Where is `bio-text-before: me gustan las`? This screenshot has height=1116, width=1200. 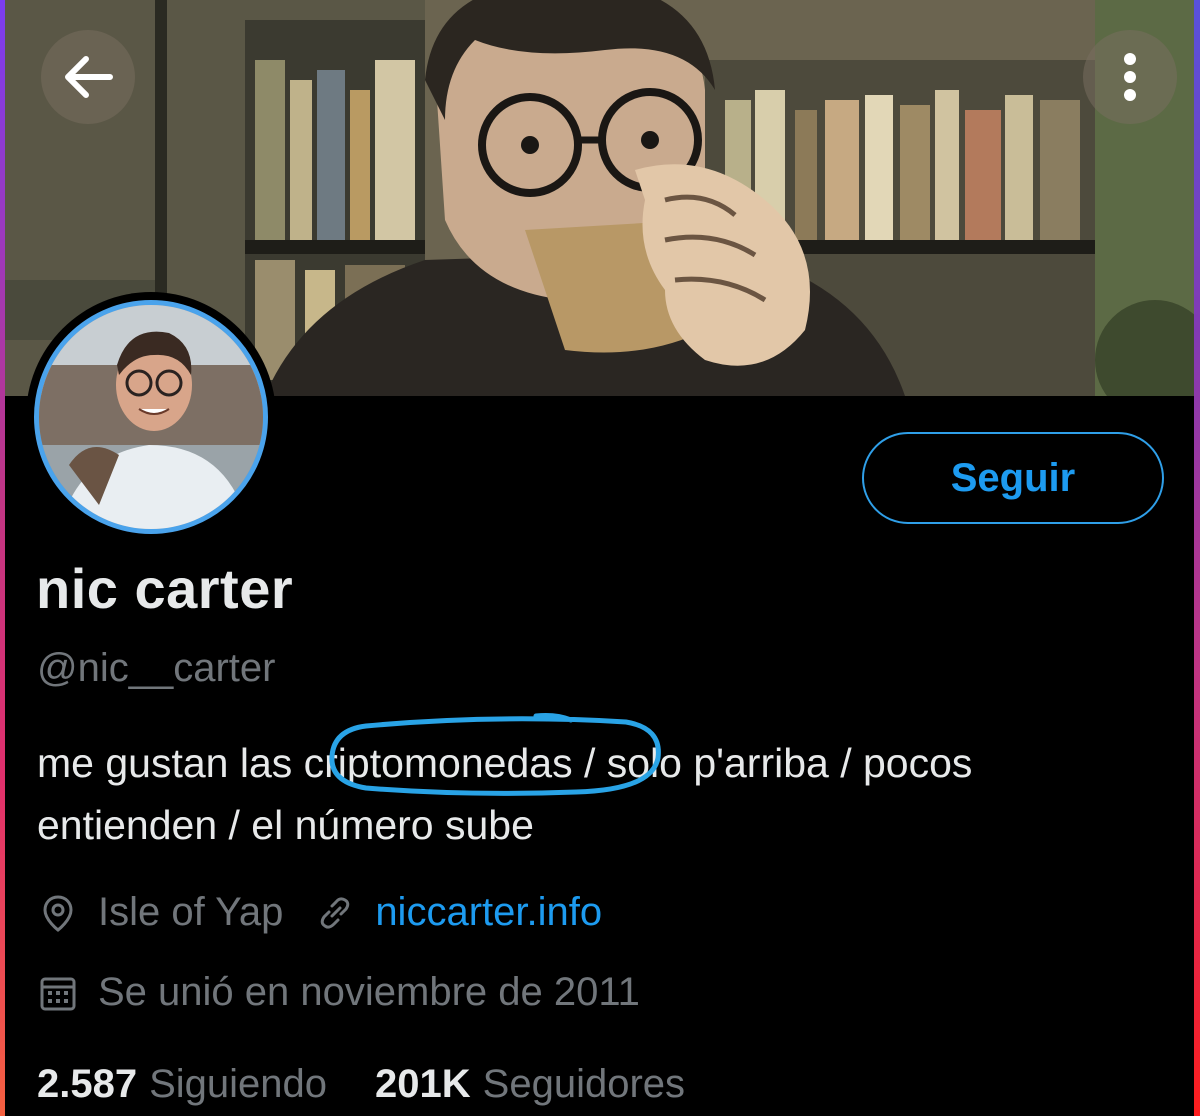
bio-text-before: me gustan las is located at coordinates (170, 763).